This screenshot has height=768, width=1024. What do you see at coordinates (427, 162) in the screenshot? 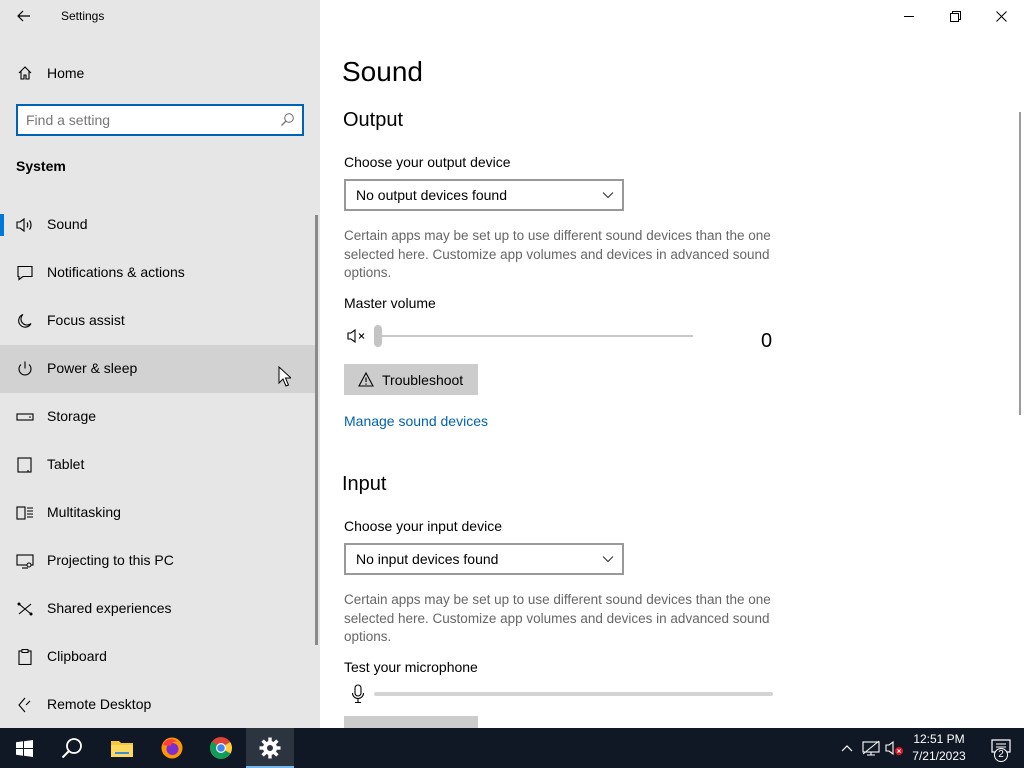
I see `output-device-label: Choose your output device` at bounding box center [427, 162].